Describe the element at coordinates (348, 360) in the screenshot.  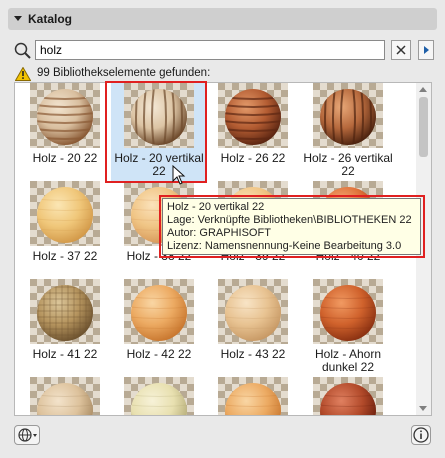
I see `library-item-label: Holz - Ahorn dunkel 22` at that location.